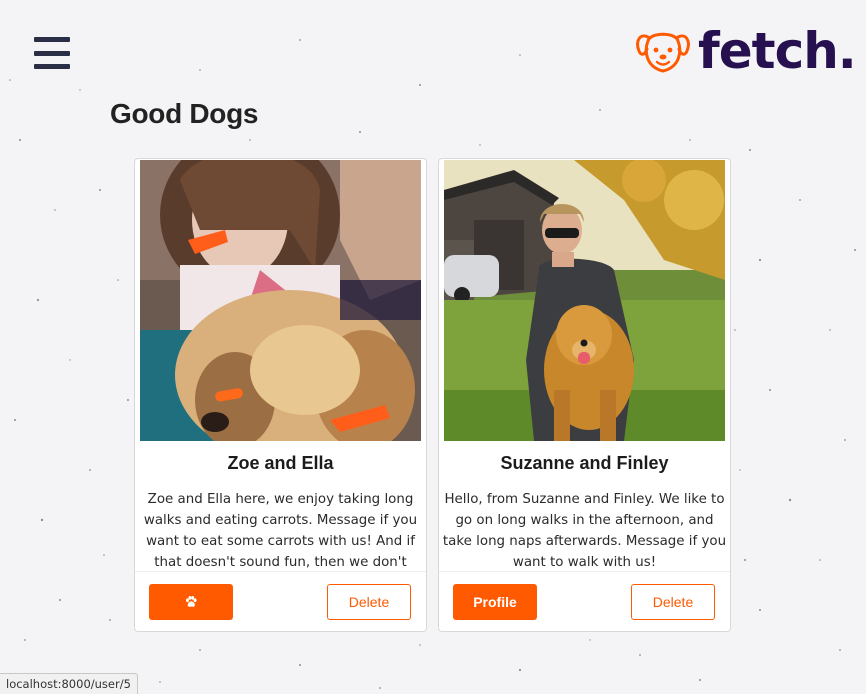 The height and width of the screenshot is (694, 866). What do you see at coordinates (280, 463) in the screenshot?
I see `card-title: Zoe and Ella` at bounding box center [280, 463].